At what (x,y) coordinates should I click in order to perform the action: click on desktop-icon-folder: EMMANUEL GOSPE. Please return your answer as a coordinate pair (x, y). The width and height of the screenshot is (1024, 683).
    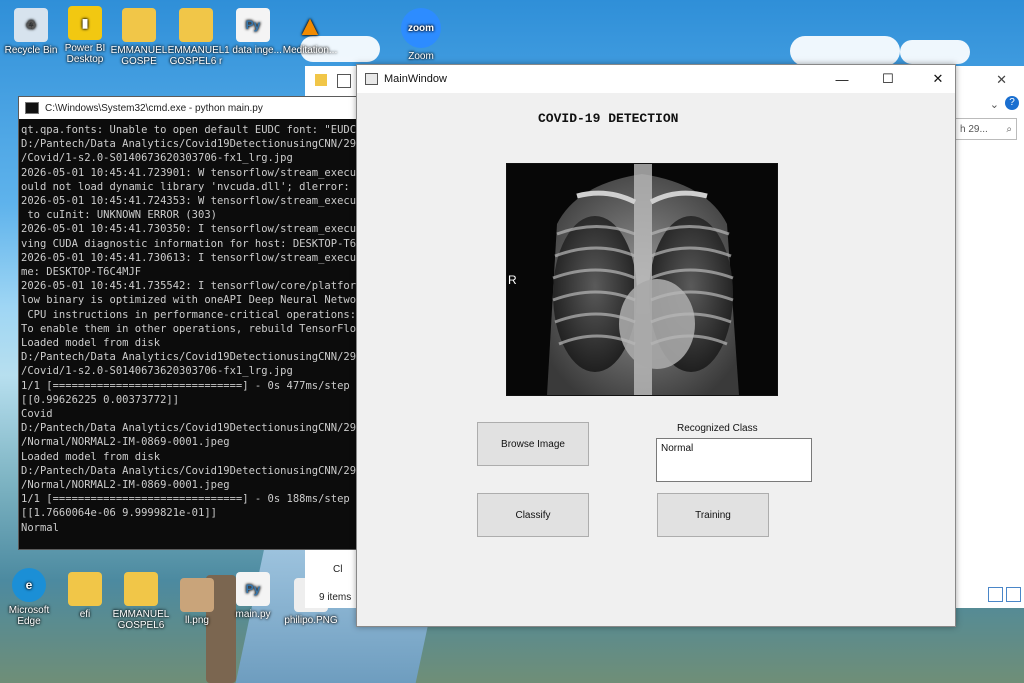
    Looking at the image, I should click on (139, 37).